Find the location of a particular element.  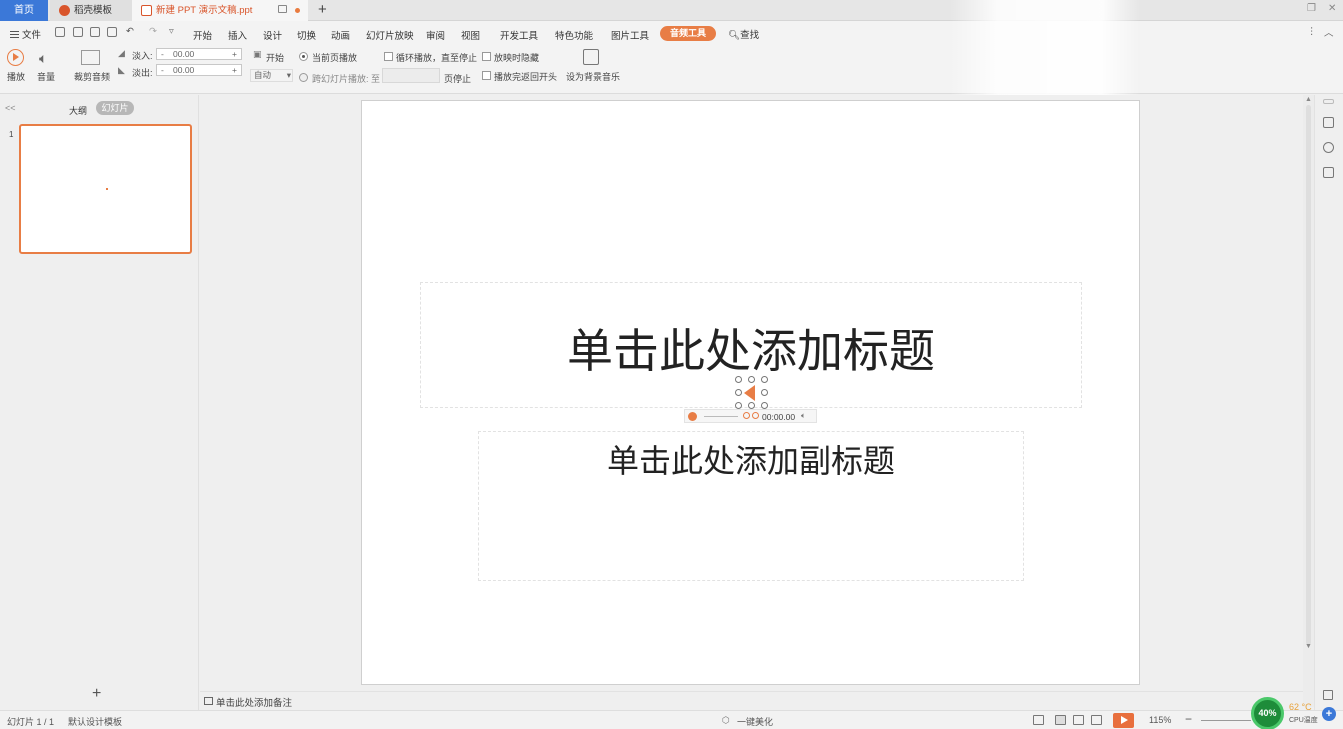

fade-out-spinner: - 00.00 + is located at coordinates (199, 70).